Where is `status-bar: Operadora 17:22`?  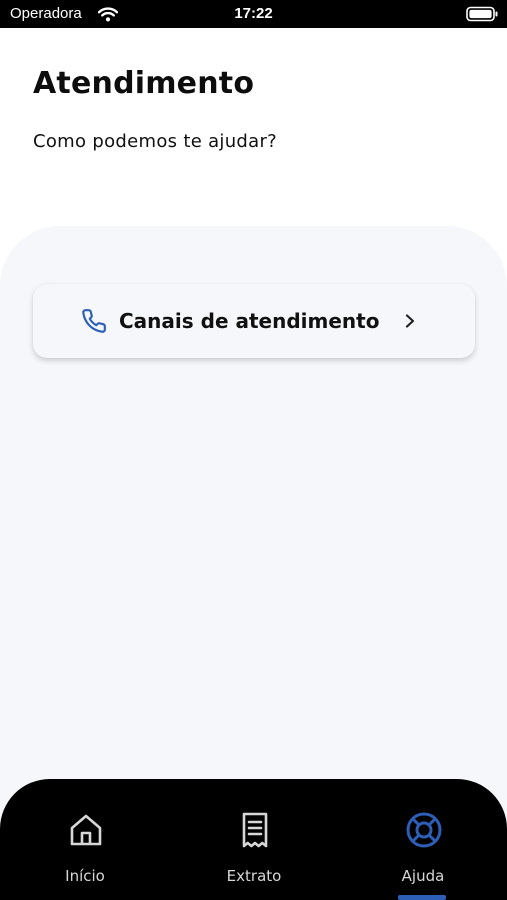
status-bar: Operadora 17:22 is located at coordinates (253, 14).